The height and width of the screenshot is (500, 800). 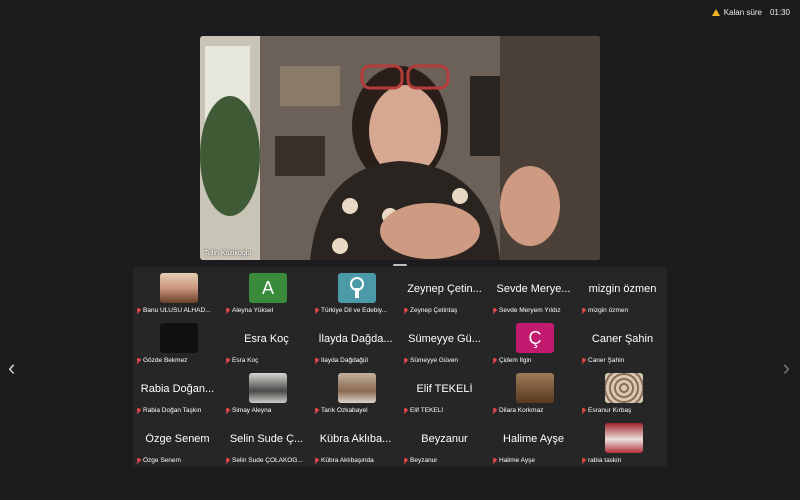 I want to click on participant-name: Çidem İlgin, so click(x=515, y=360).